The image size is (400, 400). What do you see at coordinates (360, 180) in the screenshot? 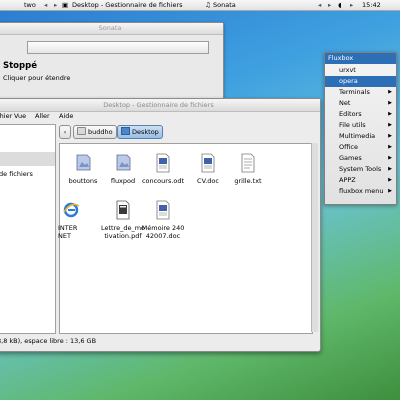
I see `menu-item-appz: APPZ ▶` at bounding box center [360, 180].